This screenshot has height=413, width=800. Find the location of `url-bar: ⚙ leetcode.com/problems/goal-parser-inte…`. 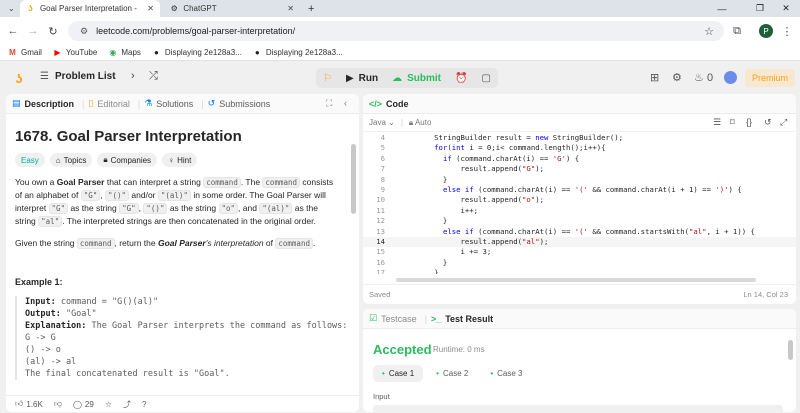

url-bar: ⚙ leetcode.com/problems/goal-parser-inte… is located at coordinates (396, 31).